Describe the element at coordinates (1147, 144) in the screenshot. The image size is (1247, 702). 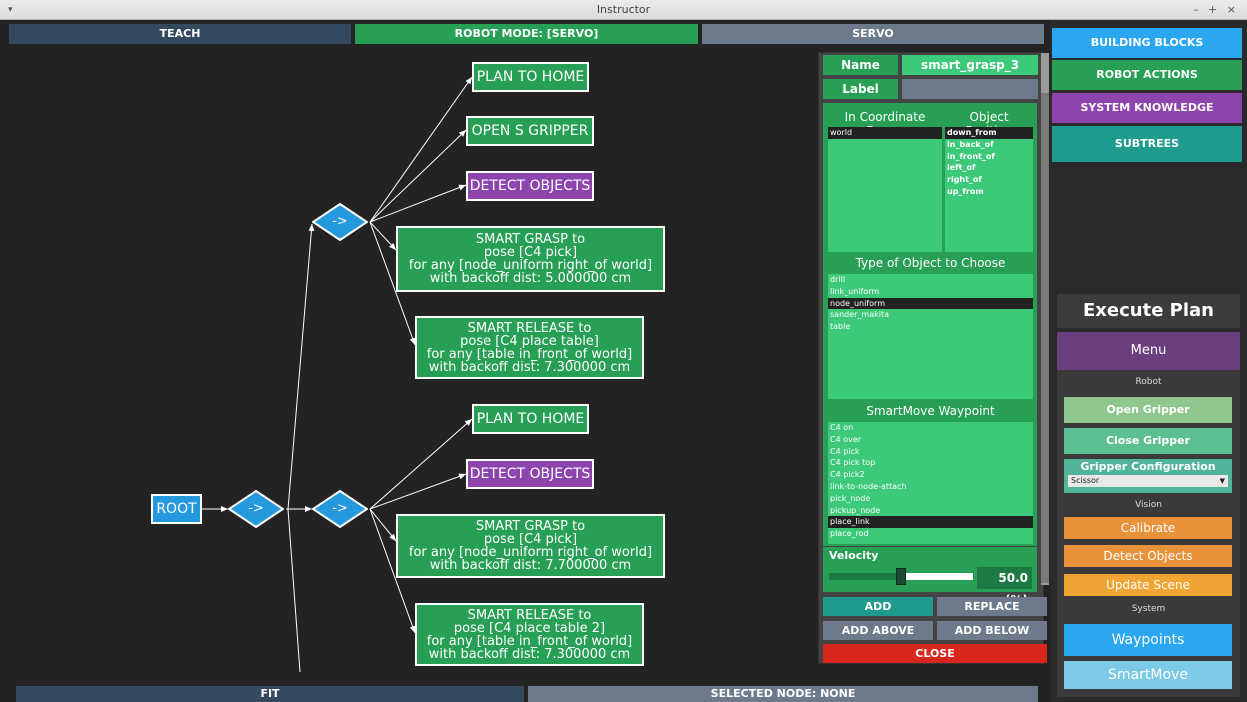
I see `subtrees-tab: SUBTREES` at that location.